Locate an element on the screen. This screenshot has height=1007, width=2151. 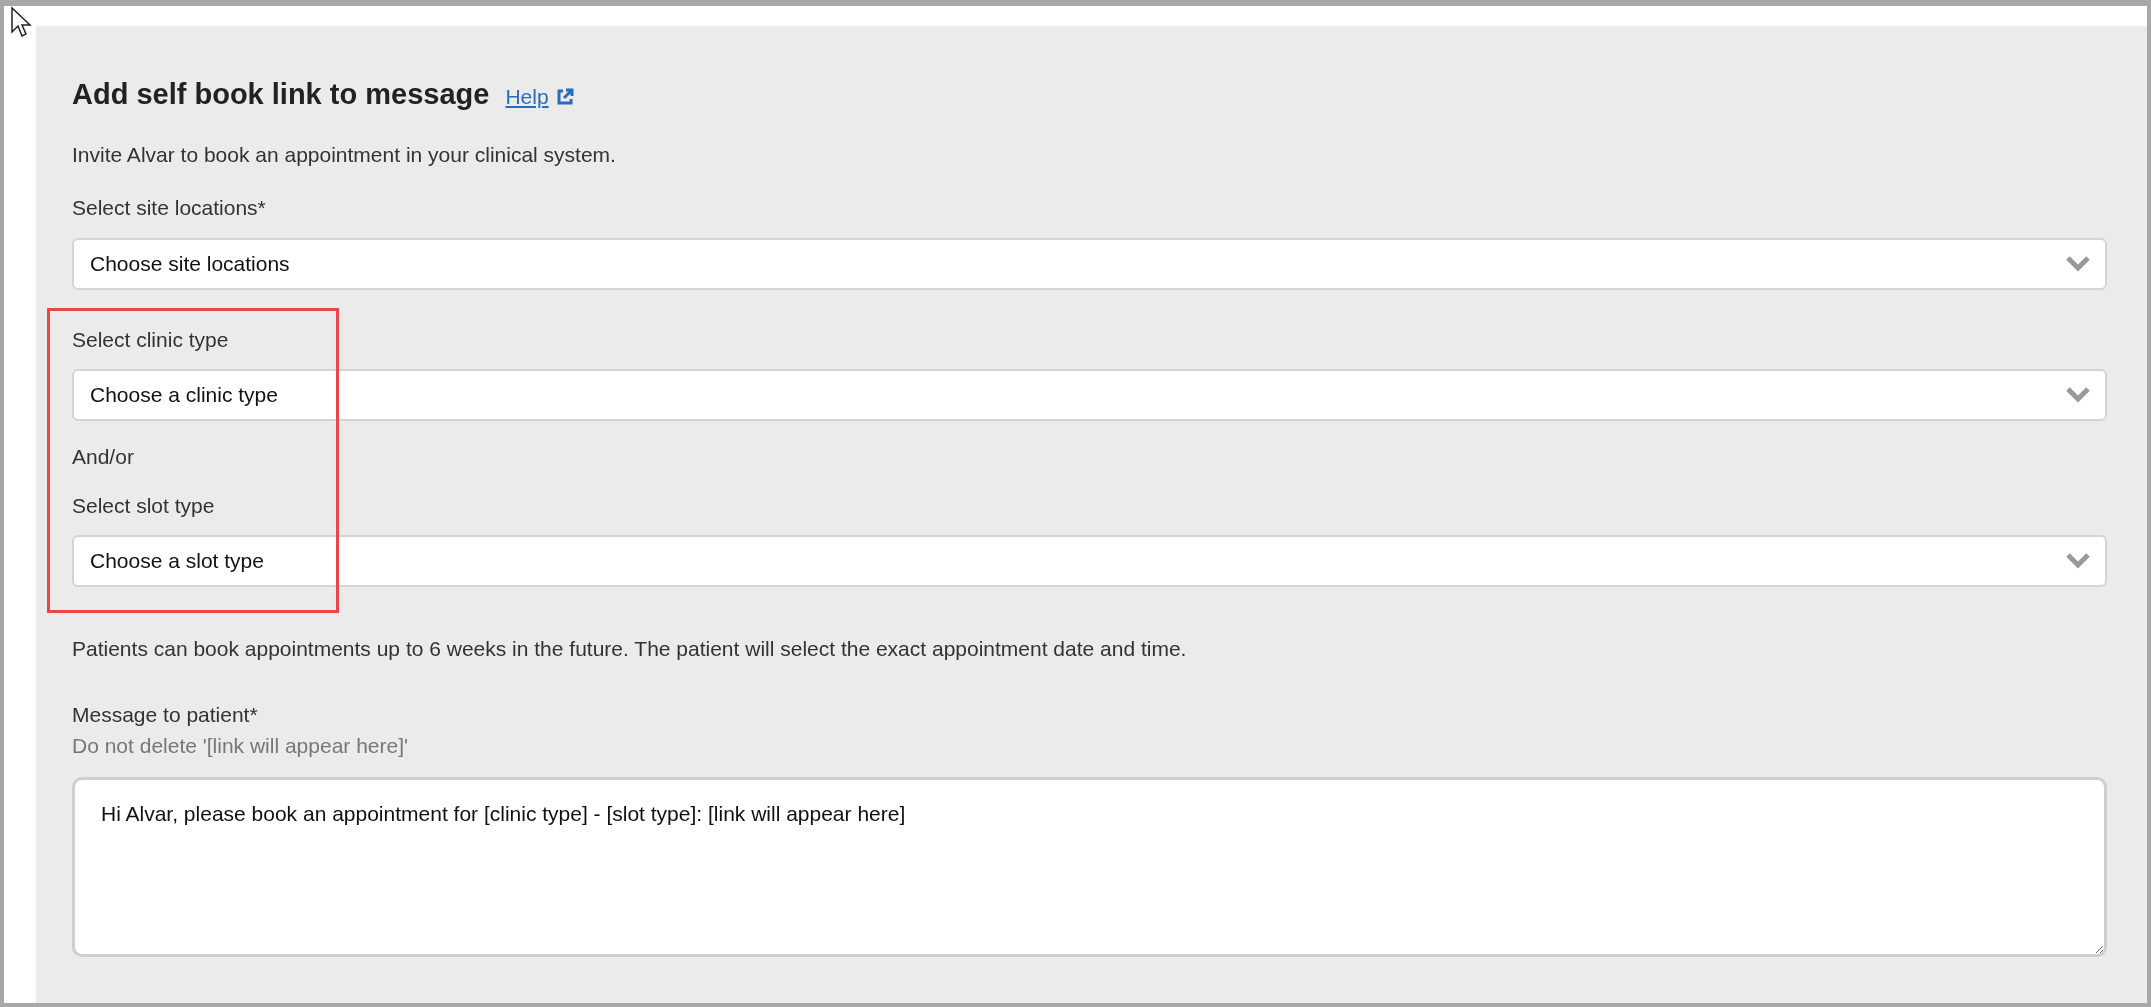
help-link: Help is located at coordinates (540, 97).